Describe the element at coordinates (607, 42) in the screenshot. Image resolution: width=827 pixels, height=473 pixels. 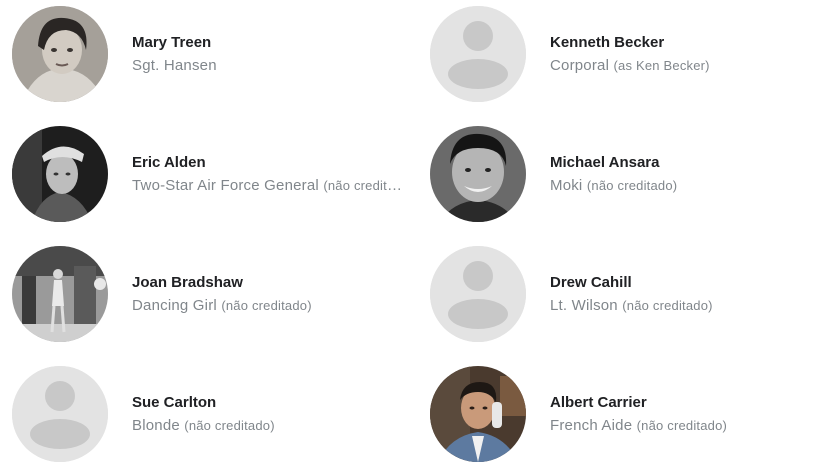
I see `actor-name: Kenneth Becker` at that location.